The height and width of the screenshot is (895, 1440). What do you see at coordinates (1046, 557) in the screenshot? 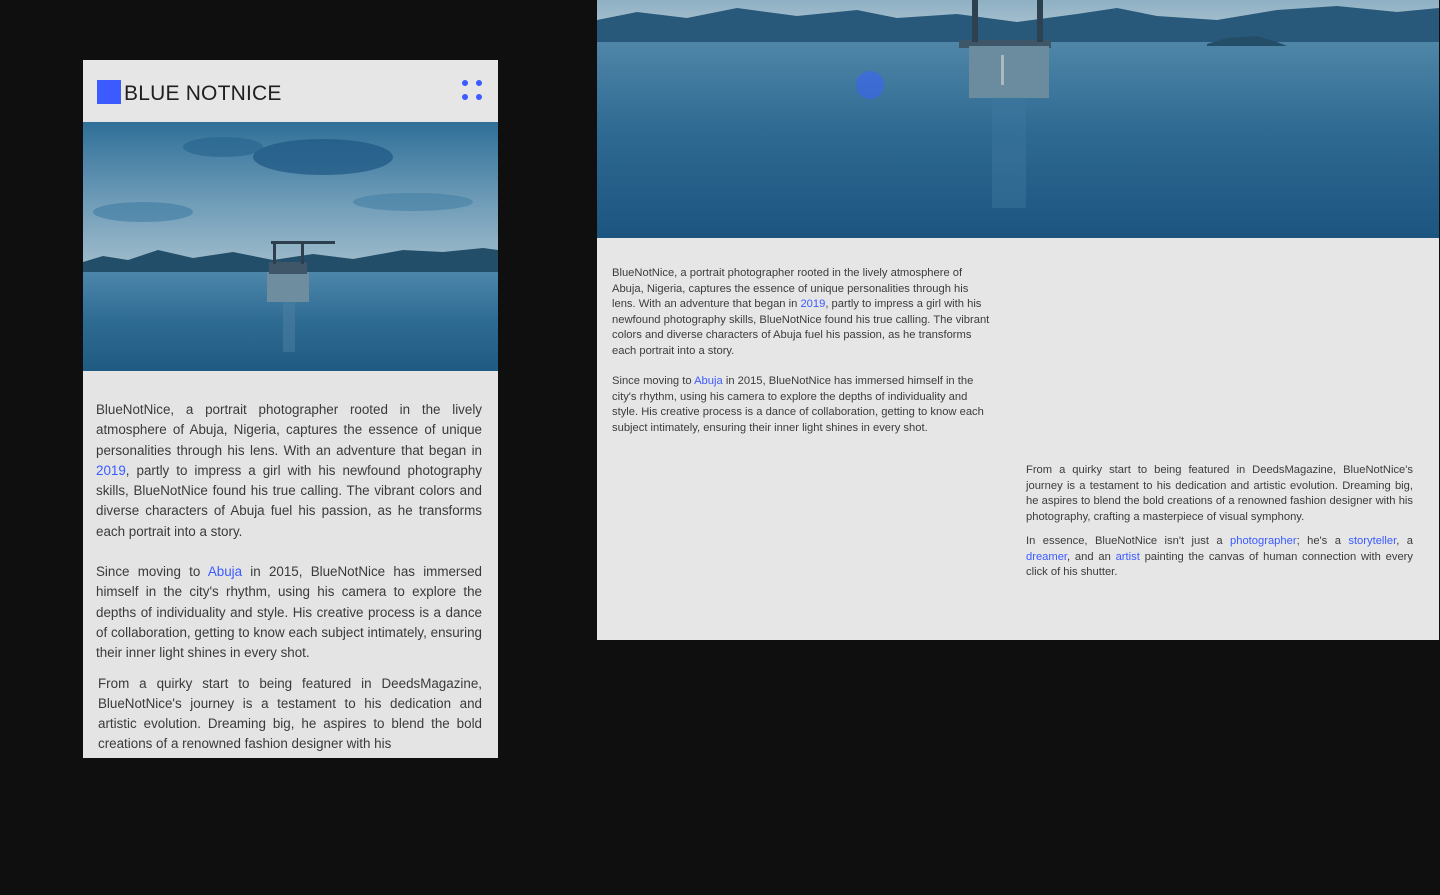
I see `dreamer-link: dreamer` at bounding box center [1046, 557].